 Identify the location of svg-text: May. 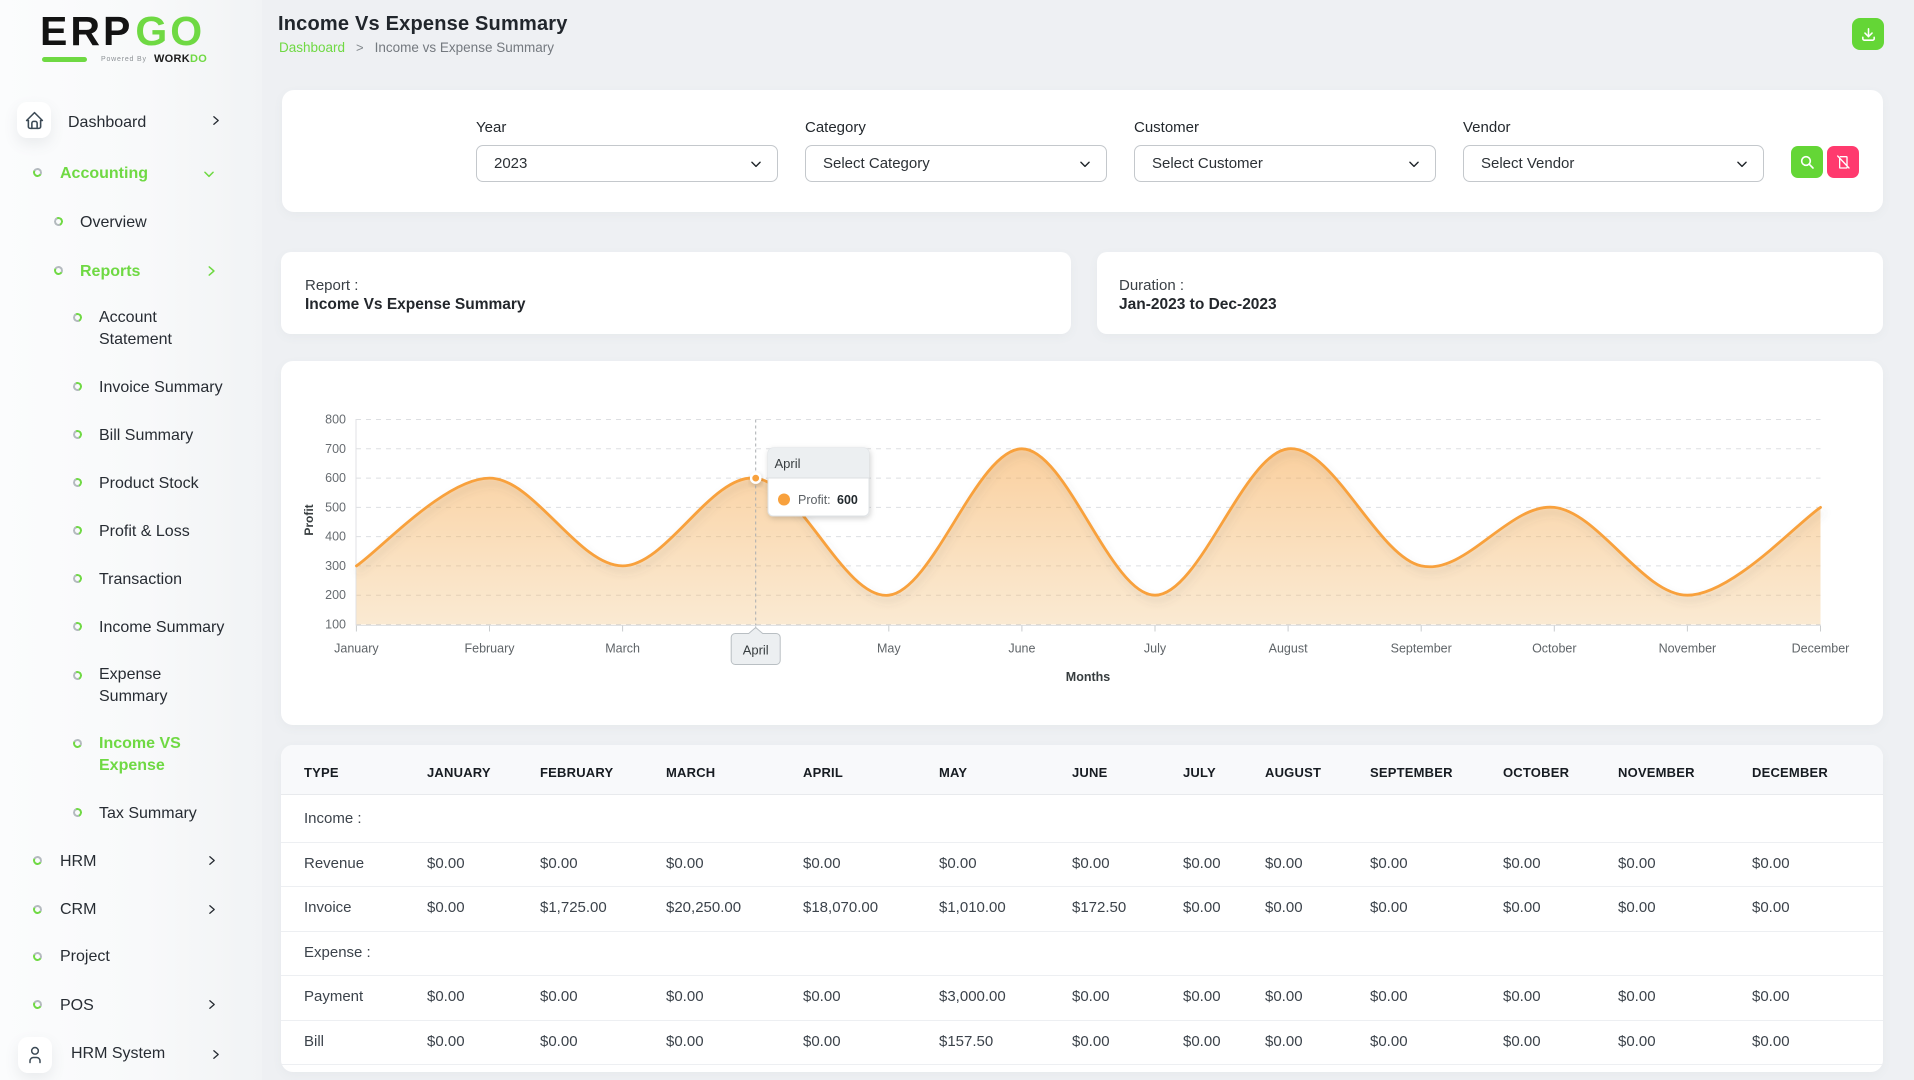
(889, 649).